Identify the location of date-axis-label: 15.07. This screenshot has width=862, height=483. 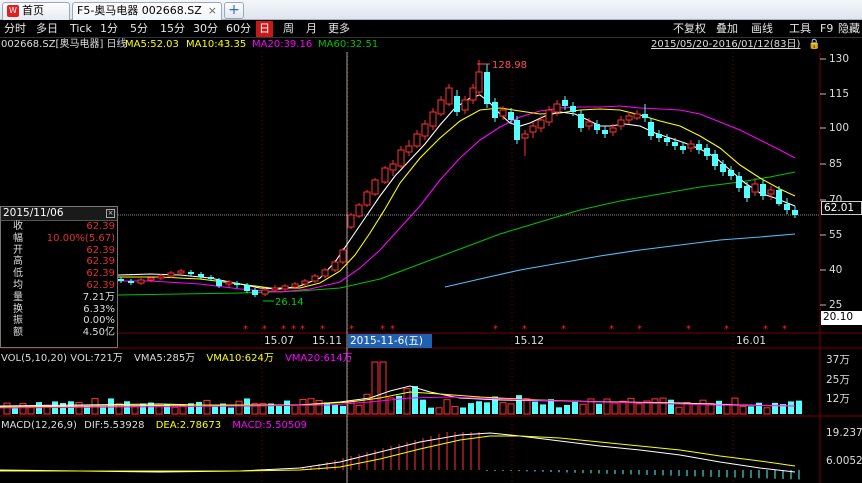
(279, 341).